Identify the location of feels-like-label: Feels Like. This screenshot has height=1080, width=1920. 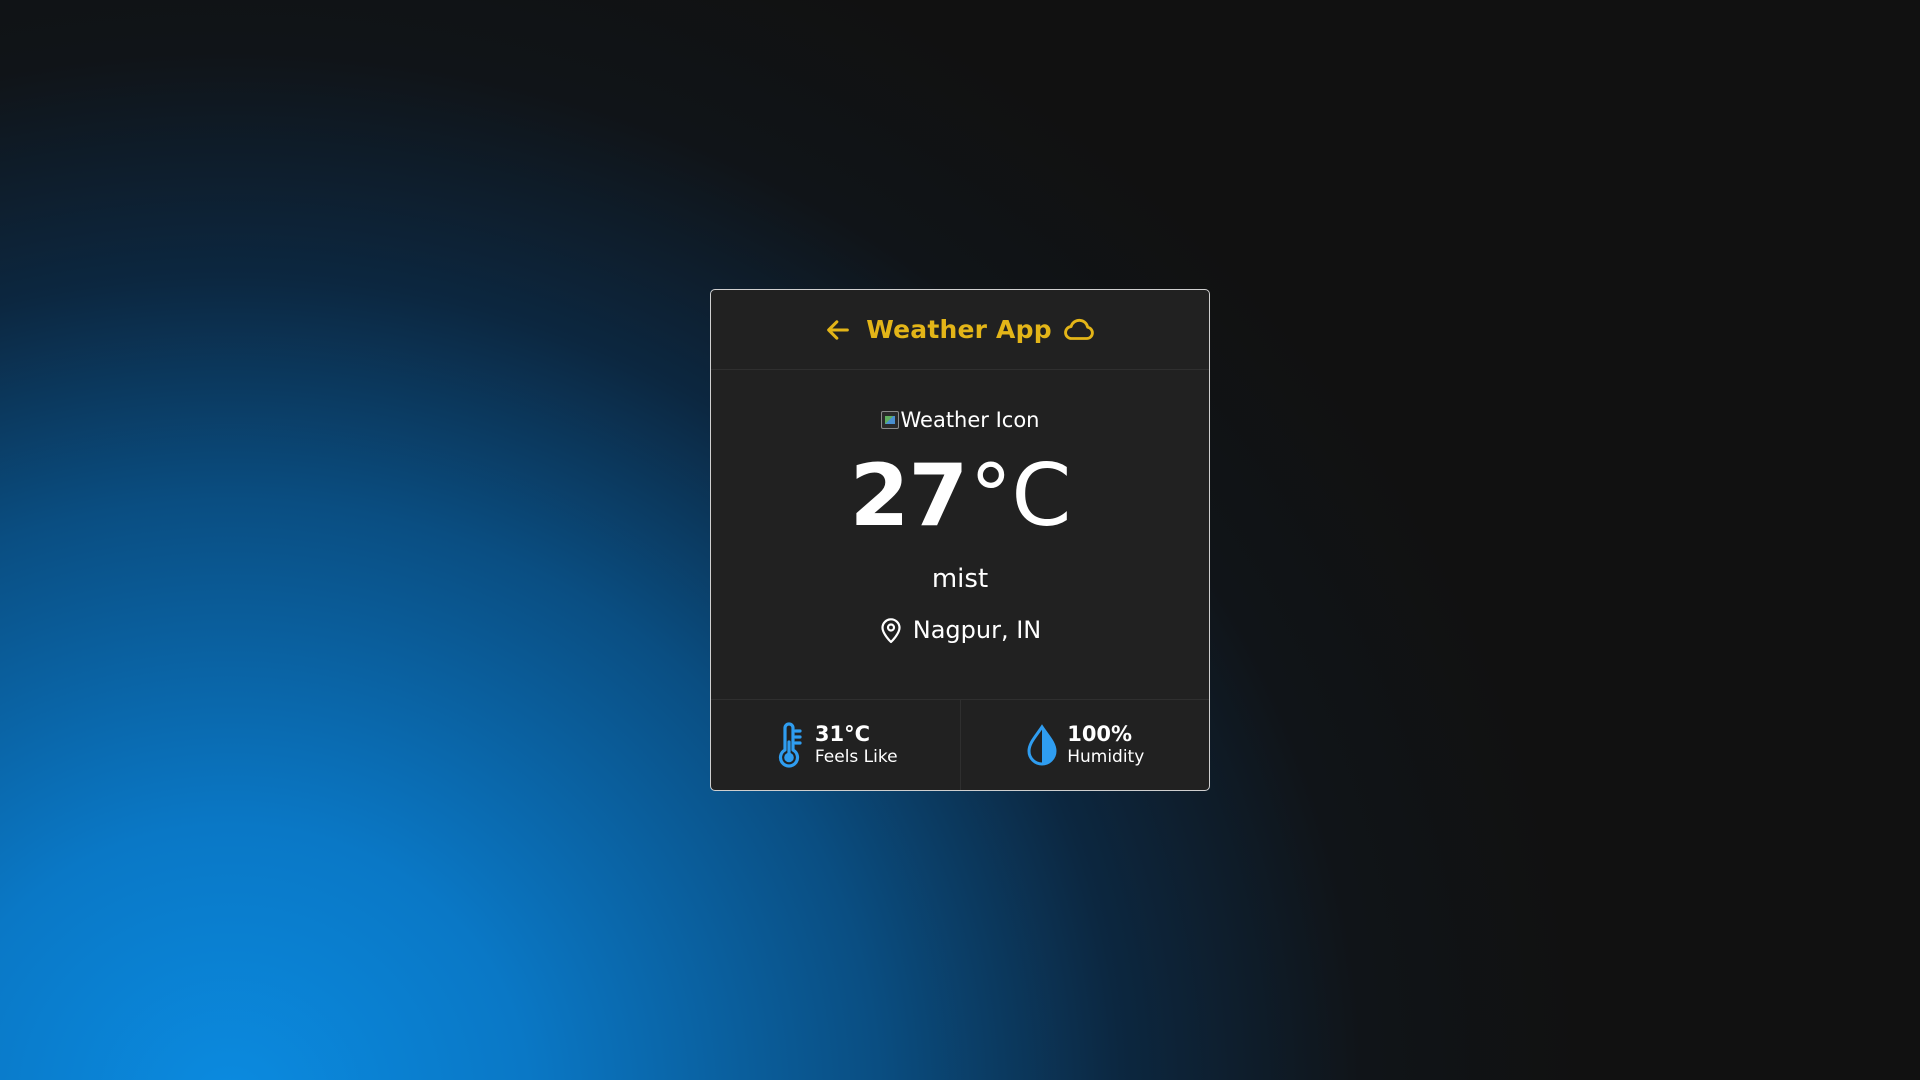
(856, 757).